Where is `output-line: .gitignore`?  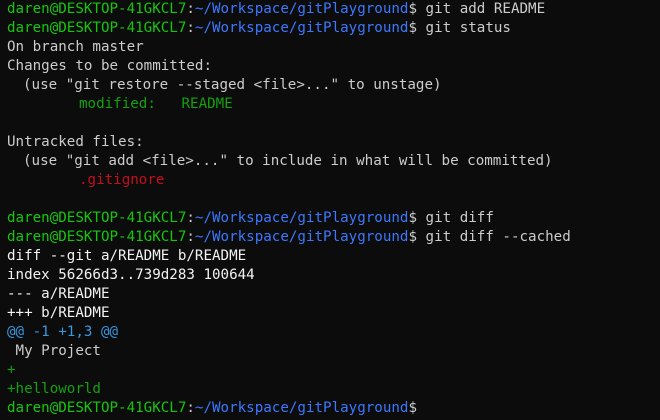
output-line: .gitignore is located at coordinates (333, 180).